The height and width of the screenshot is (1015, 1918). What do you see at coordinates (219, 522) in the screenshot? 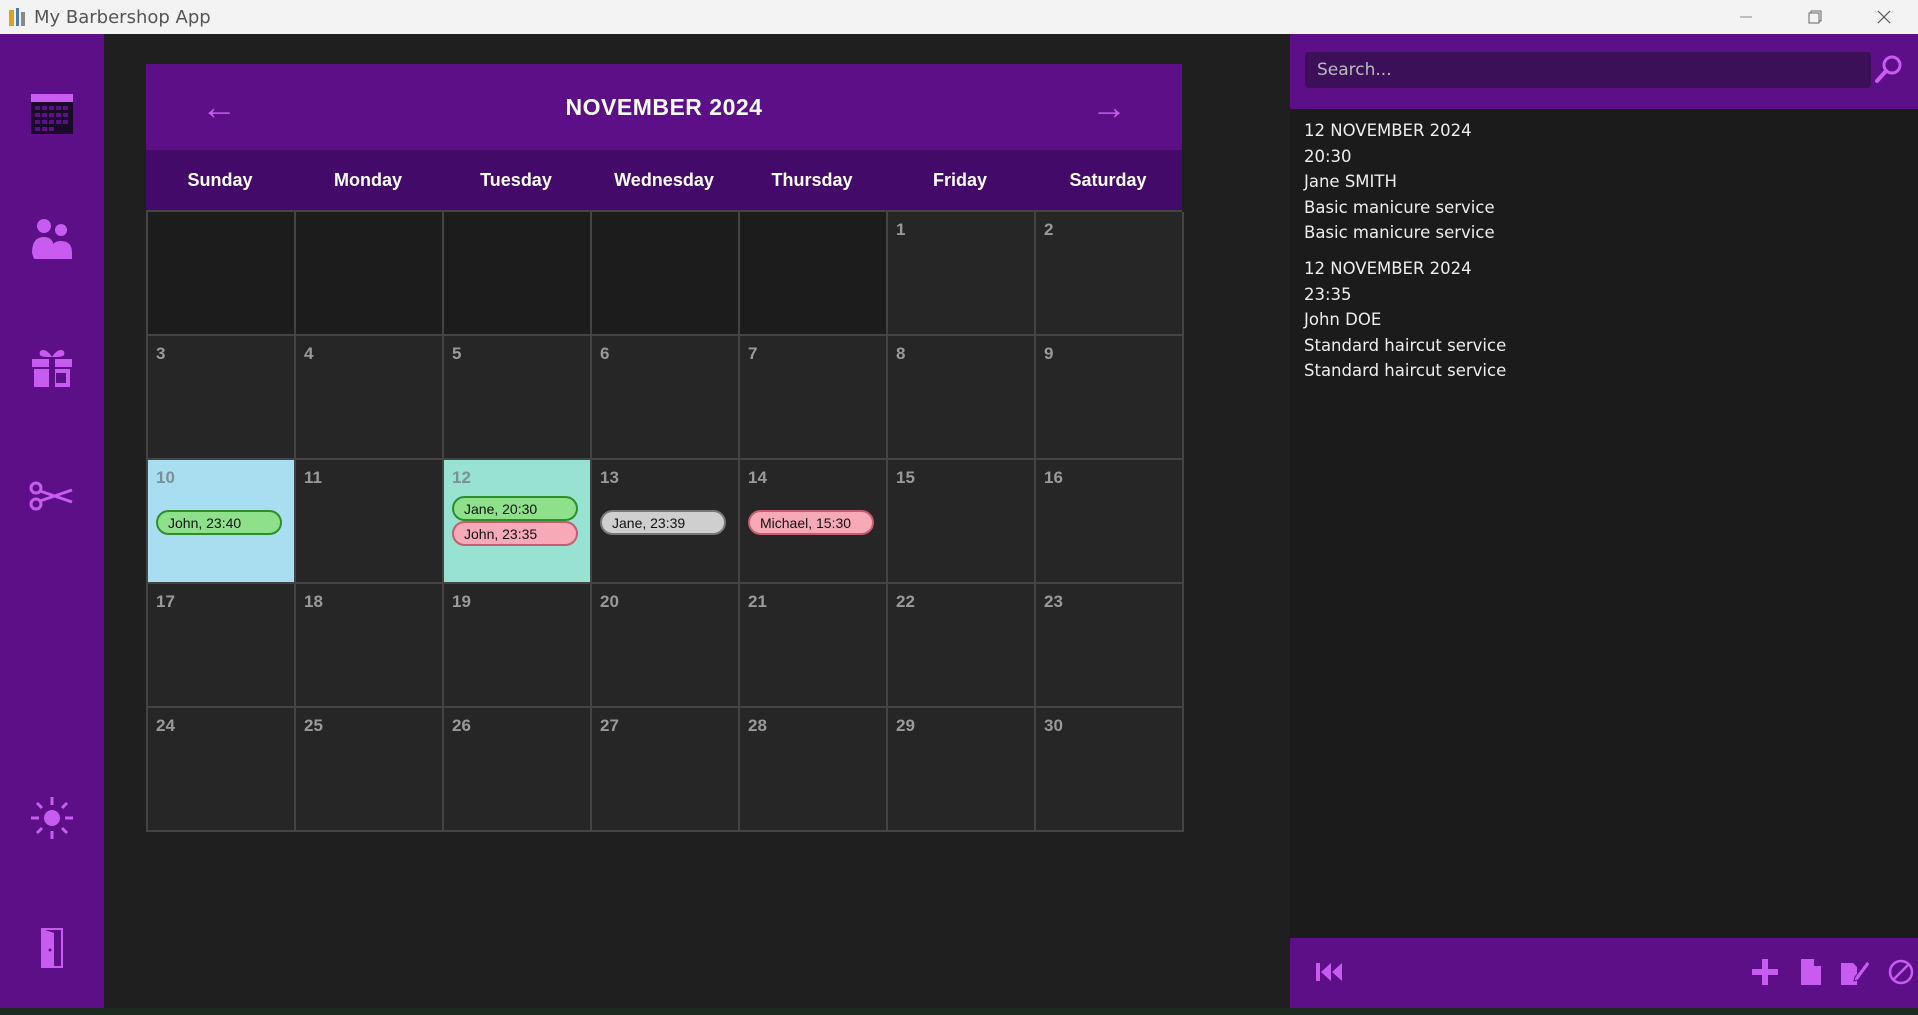
I see `appointment-pill: John, 23:40` at bounding box center [219, 522].